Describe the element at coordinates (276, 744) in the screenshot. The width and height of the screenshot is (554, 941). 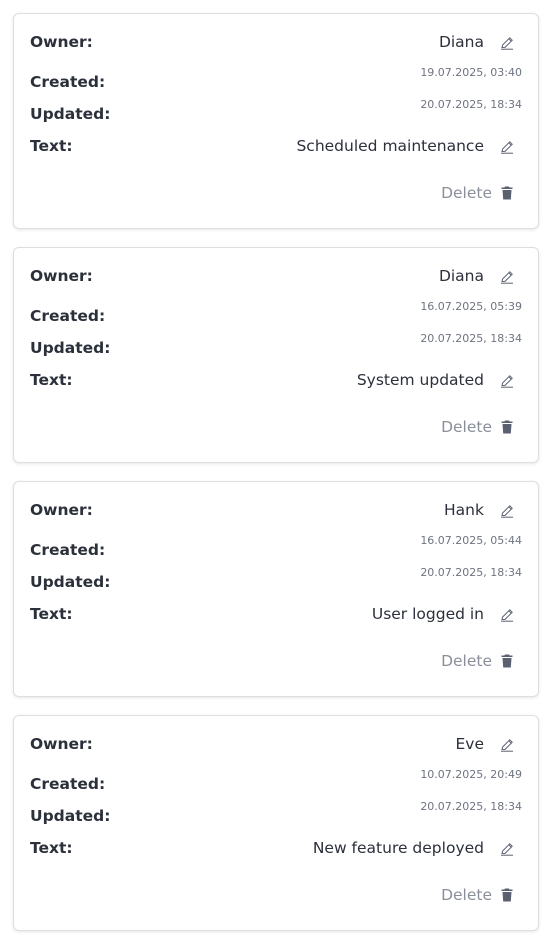
I see `owner-row: Owner: Eve` at that location.